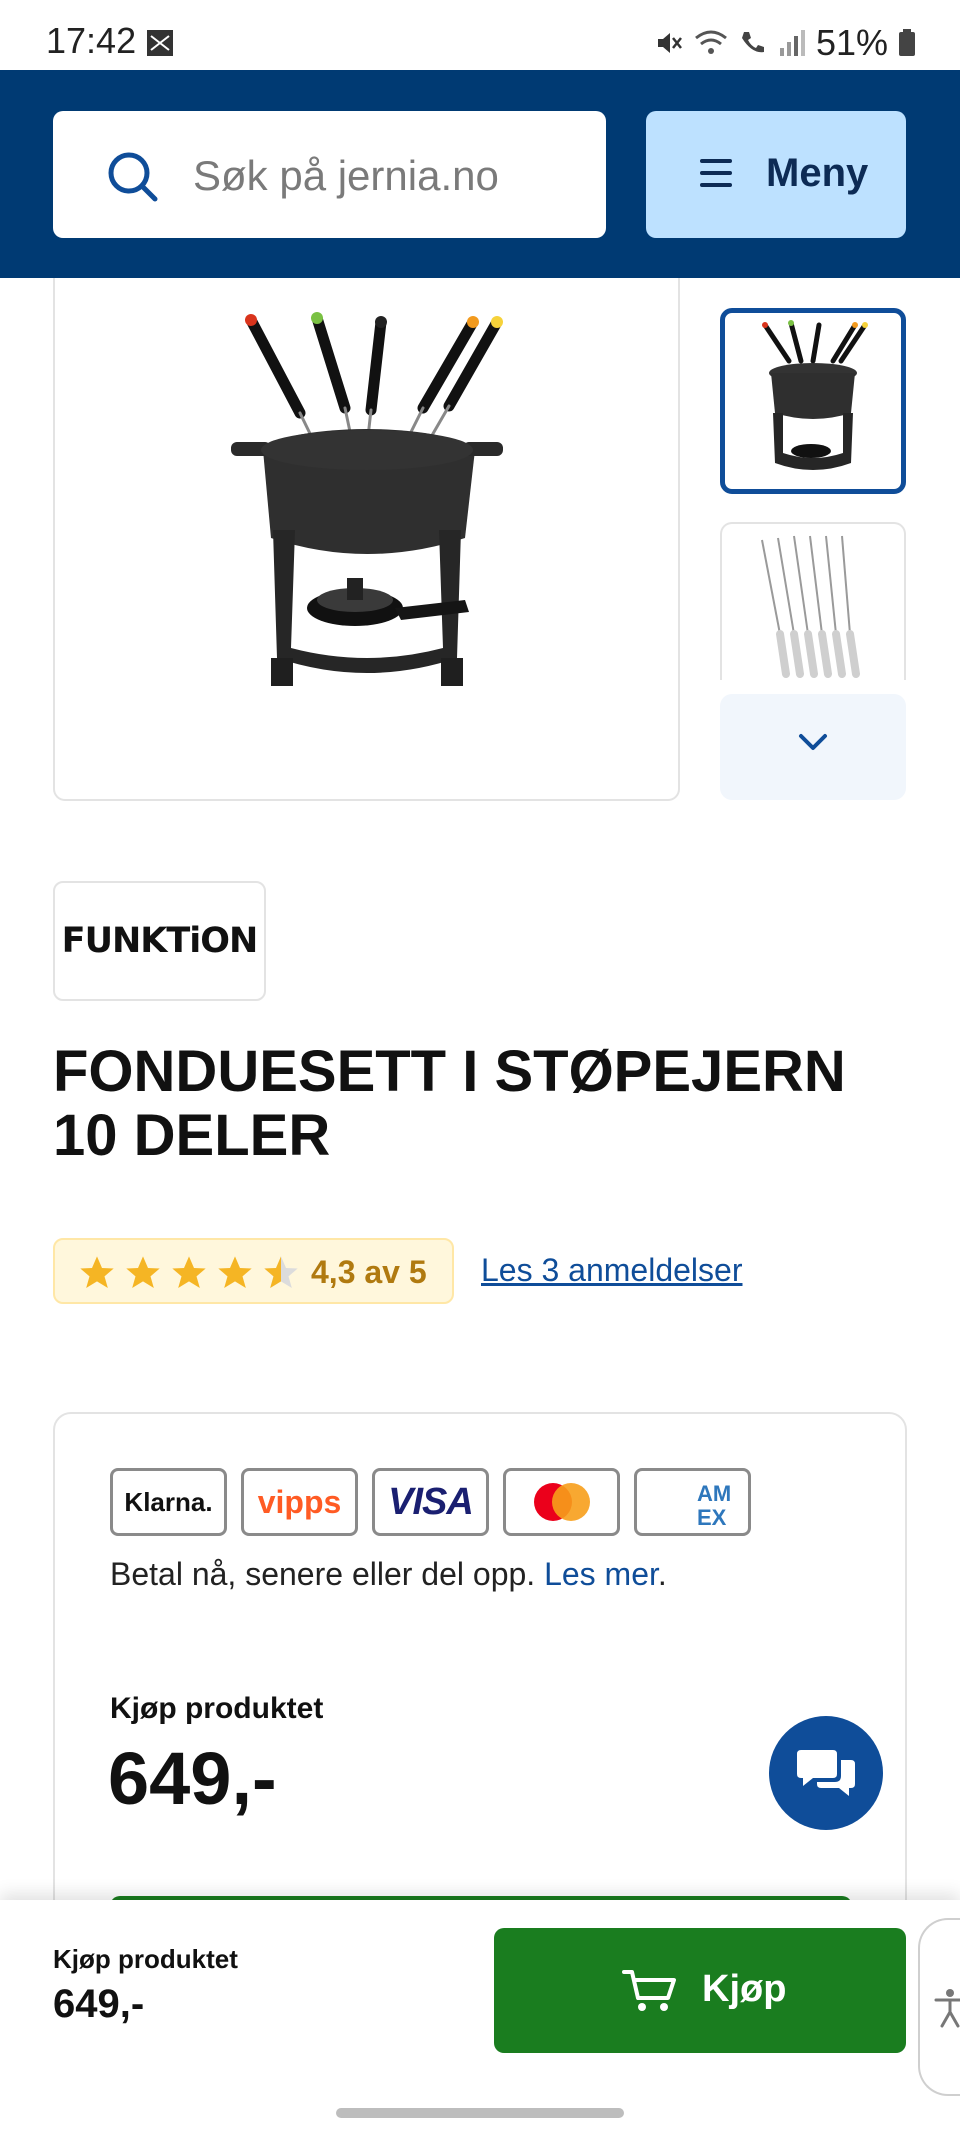  I want to click on product-price: 649,-, so click(192, 1778).